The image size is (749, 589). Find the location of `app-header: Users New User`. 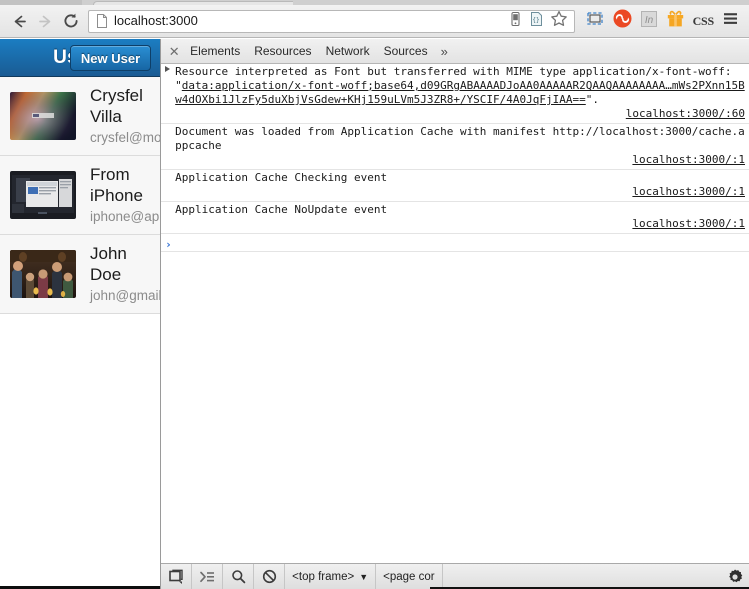

app-header: Users New User is located at coordinates (80, 58).